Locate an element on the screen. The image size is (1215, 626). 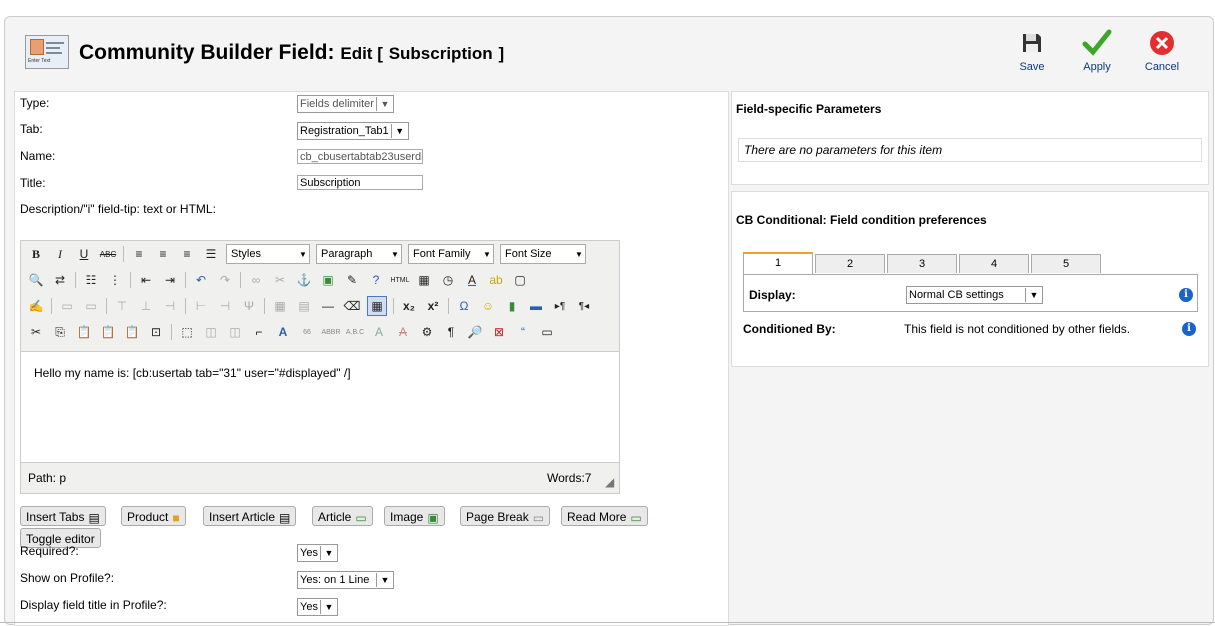
insert-col-after-icon: ⊣ is located at coordinates (225, 306).